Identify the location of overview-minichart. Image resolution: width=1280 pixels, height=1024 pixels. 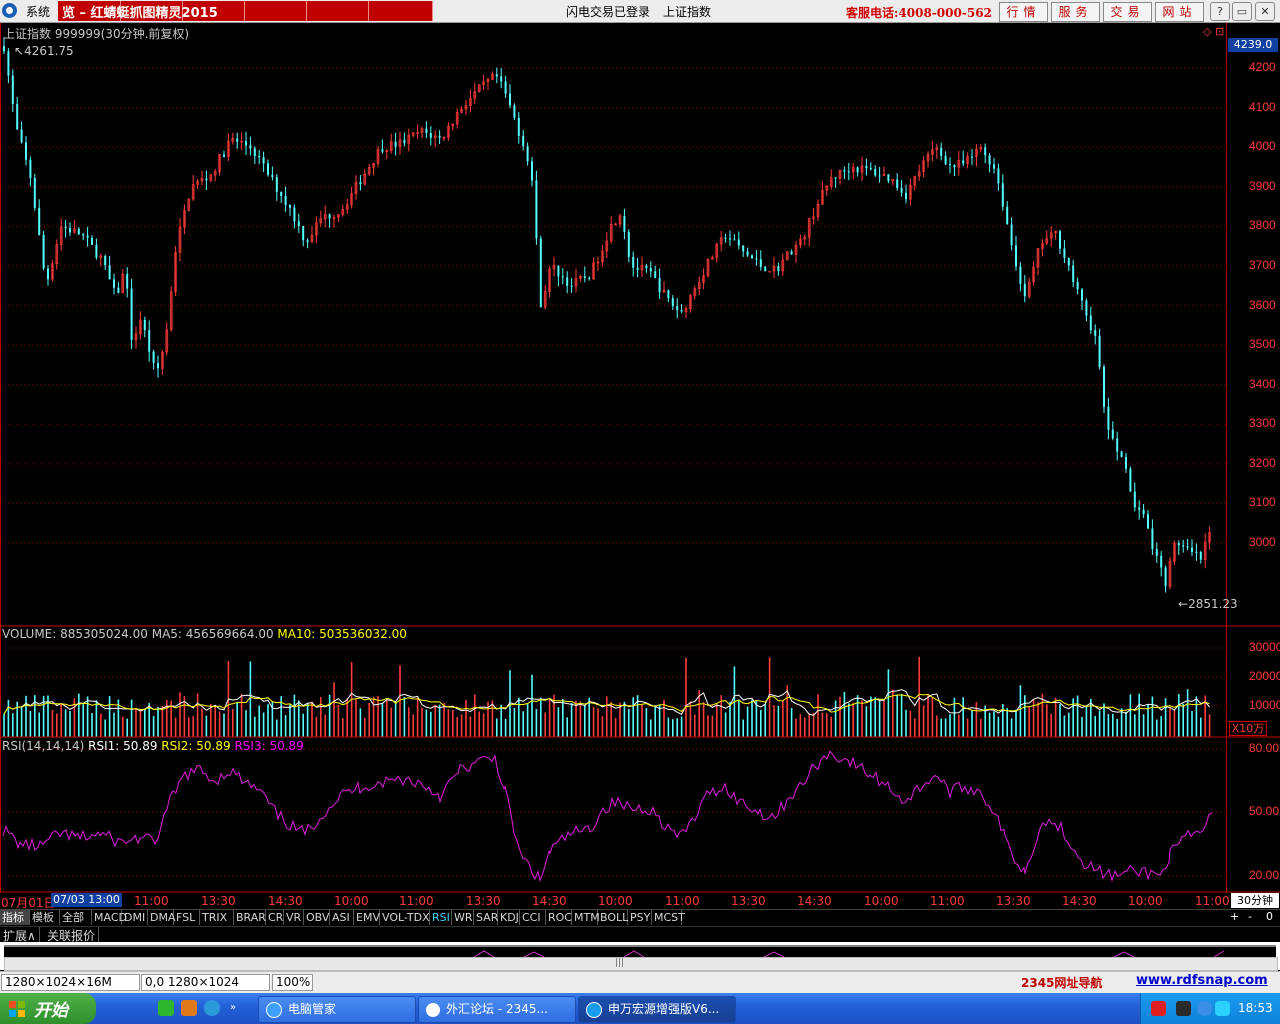
(640, 951).